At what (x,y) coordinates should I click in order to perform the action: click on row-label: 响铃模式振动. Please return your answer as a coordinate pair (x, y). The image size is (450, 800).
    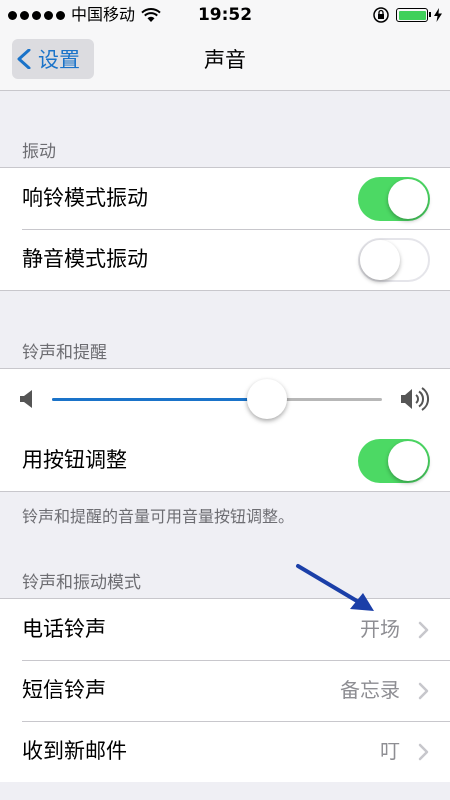
    Looking at the image, I should click on (85, 198).